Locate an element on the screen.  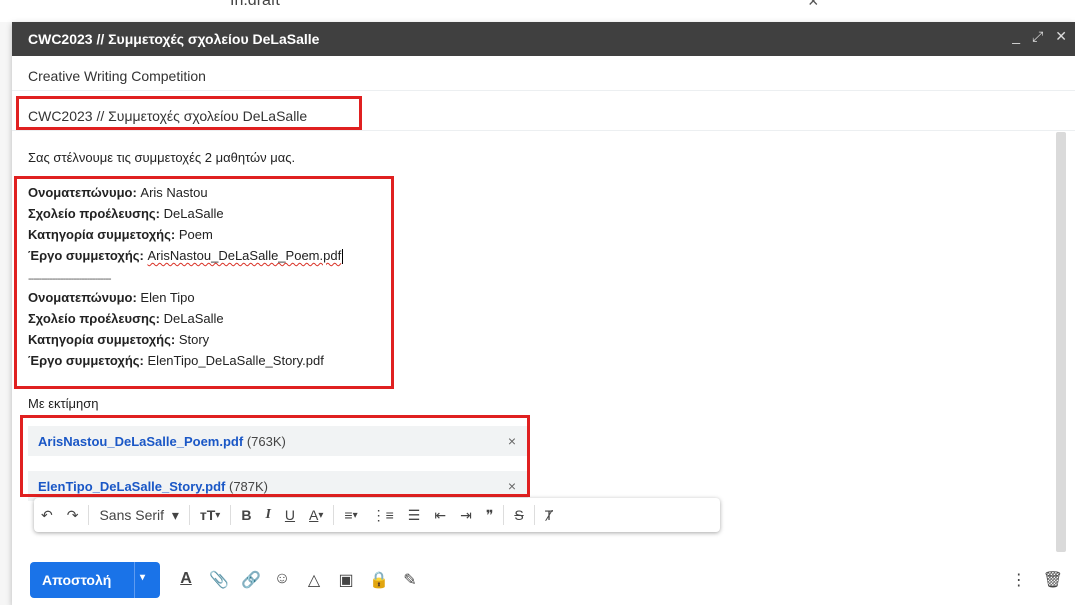
highlight-attachments is located at coordinates (275, 456).